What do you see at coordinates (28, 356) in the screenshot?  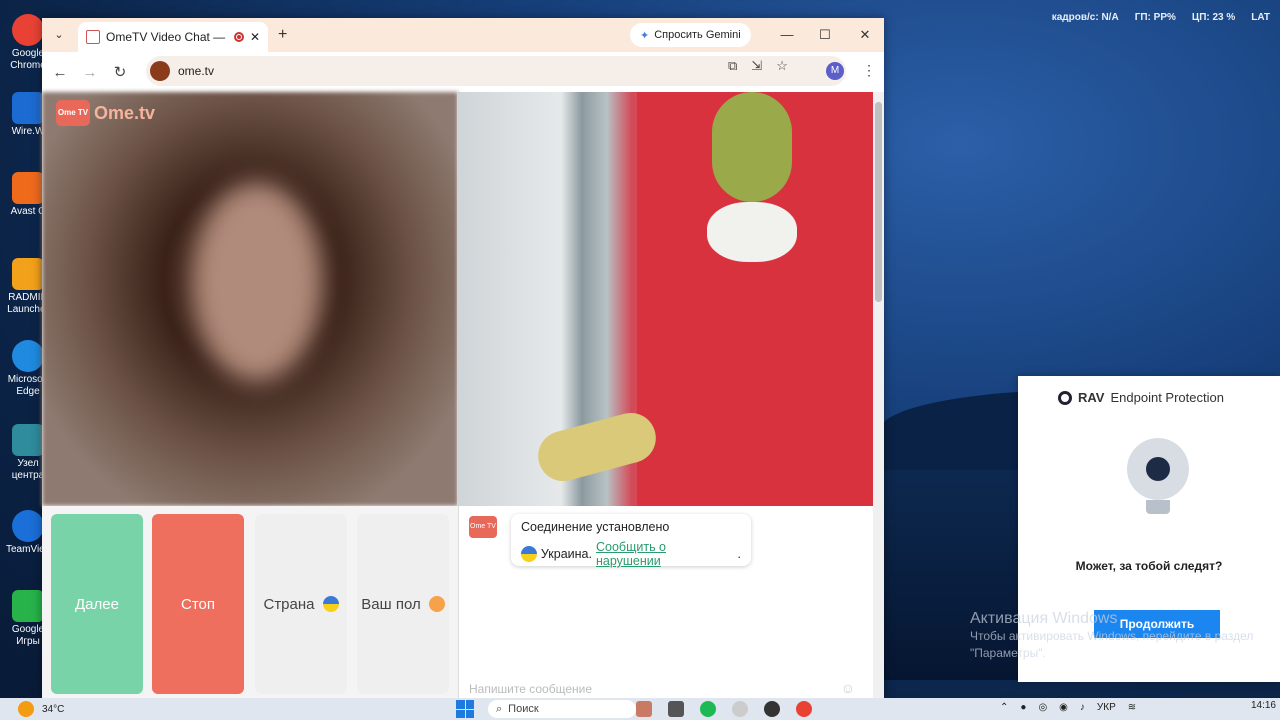 I see `edge-icon` at bounding box center [28, 356].